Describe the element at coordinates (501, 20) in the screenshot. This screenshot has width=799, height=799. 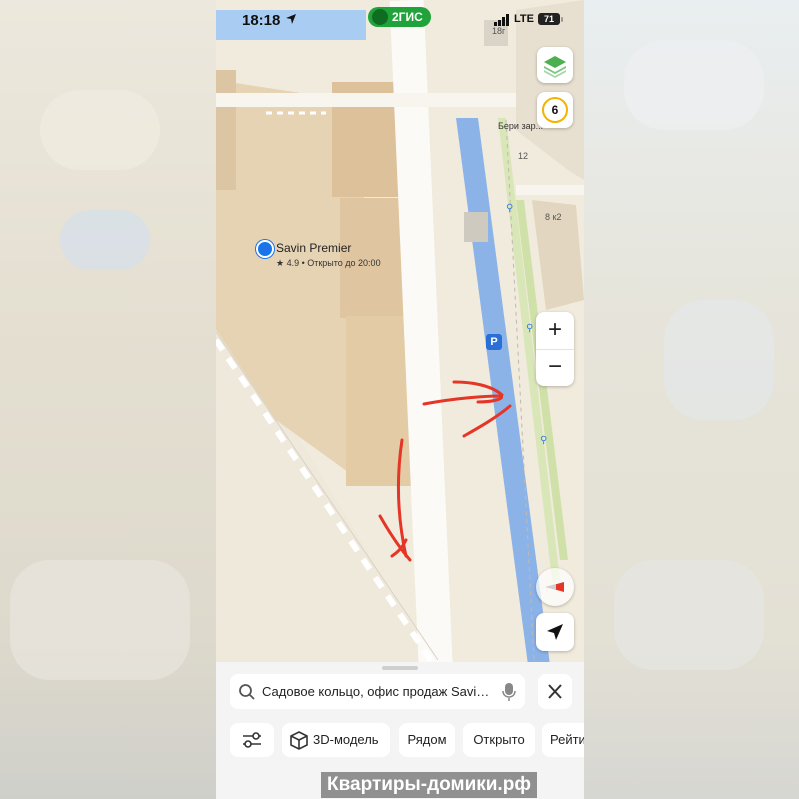
I see `signal-icon` at that location.